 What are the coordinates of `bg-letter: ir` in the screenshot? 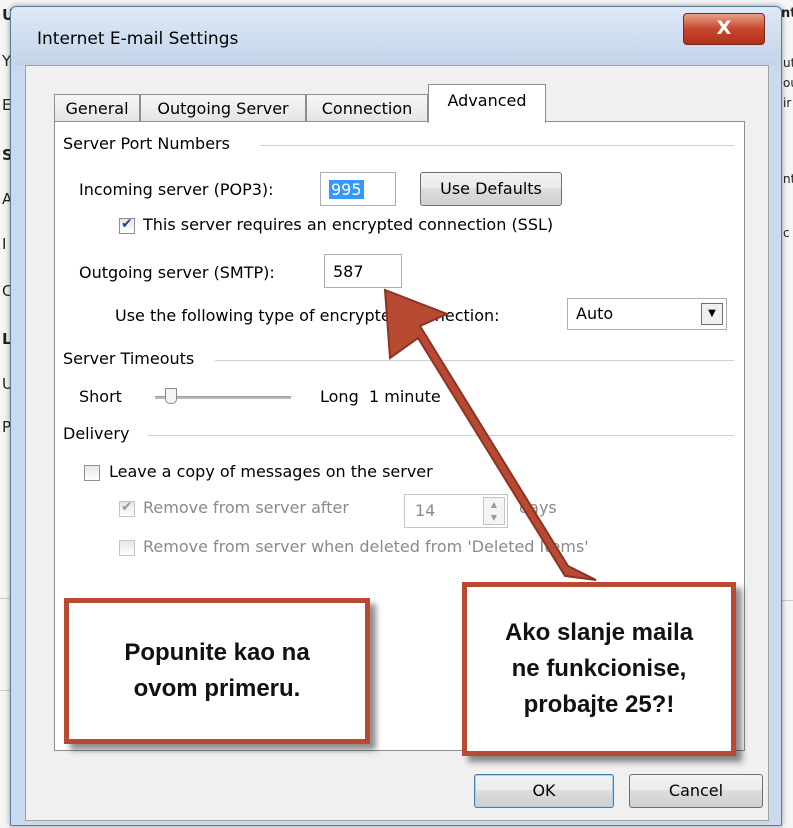 It's located at (787, 103).